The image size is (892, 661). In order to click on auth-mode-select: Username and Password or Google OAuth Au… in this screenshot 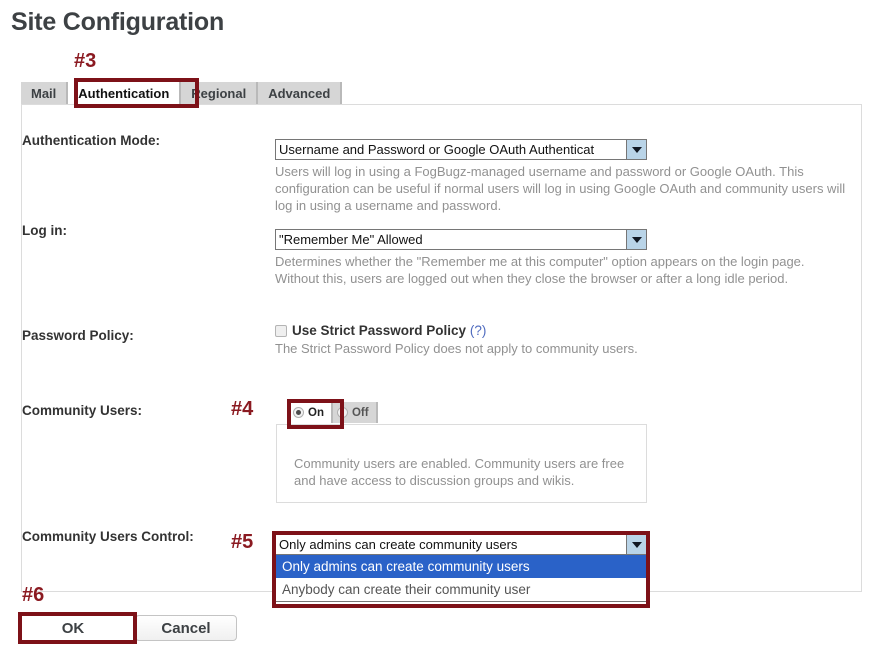, I will do `click(461, 149)`.